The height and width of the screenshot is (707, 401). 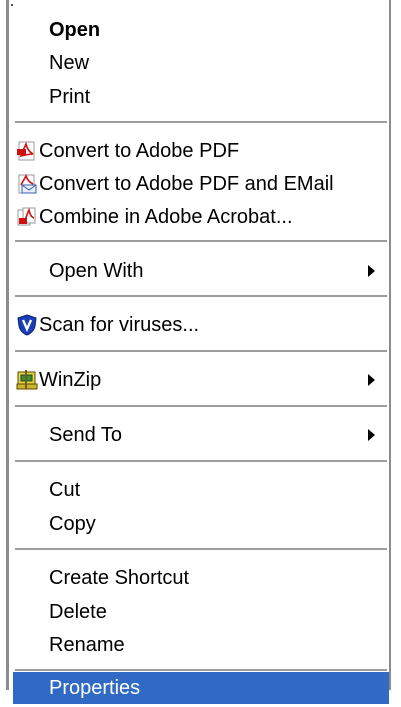 I want to click on menu-item-properties: Properties, so click(x=201, y=688).